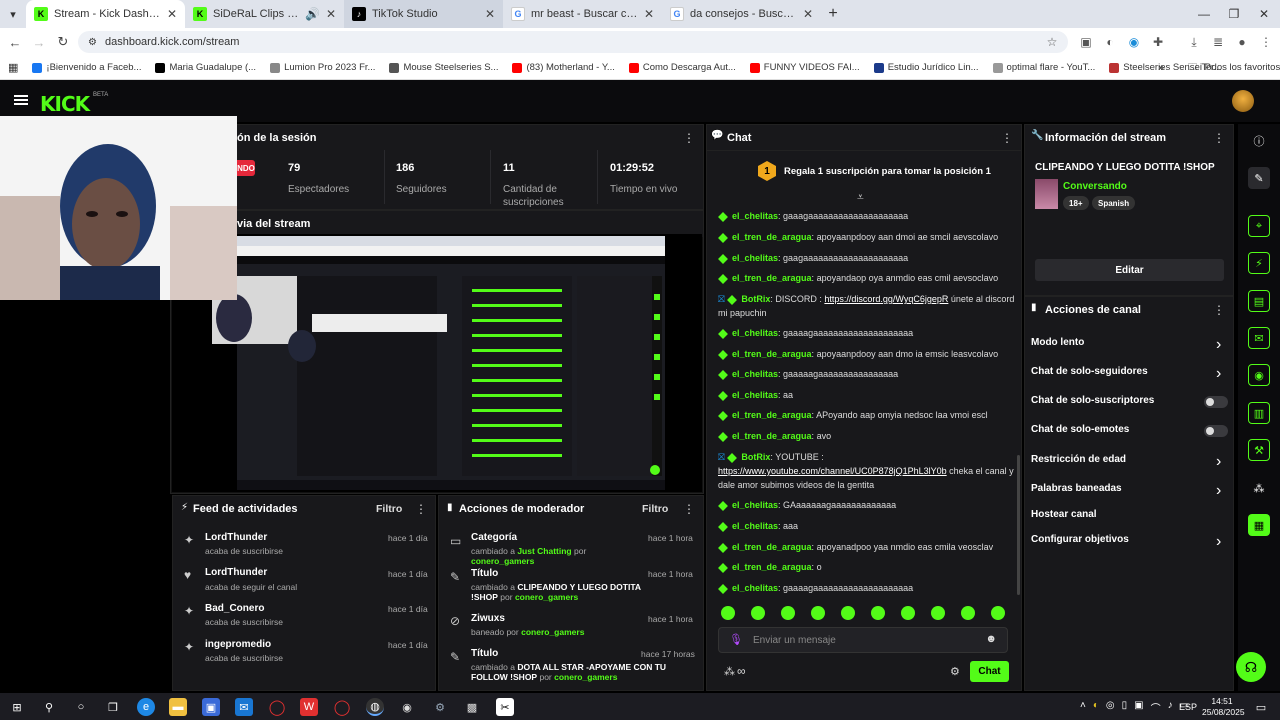 The width and height of the screenshot is (1280, 720). Describe the element at coordinates (234, 608) in the screenshot. I see `feed-user: Bad_Conero` at that location.